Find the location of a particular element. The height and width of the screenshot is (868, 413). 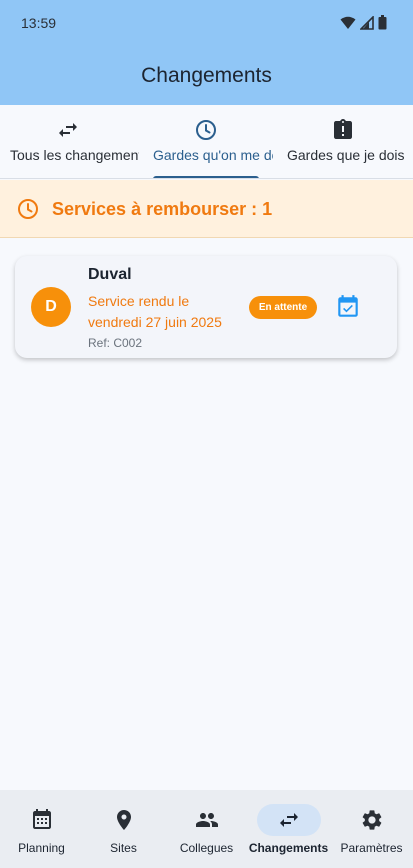

colleague-name: Duval is located at coordinates (110, 274).